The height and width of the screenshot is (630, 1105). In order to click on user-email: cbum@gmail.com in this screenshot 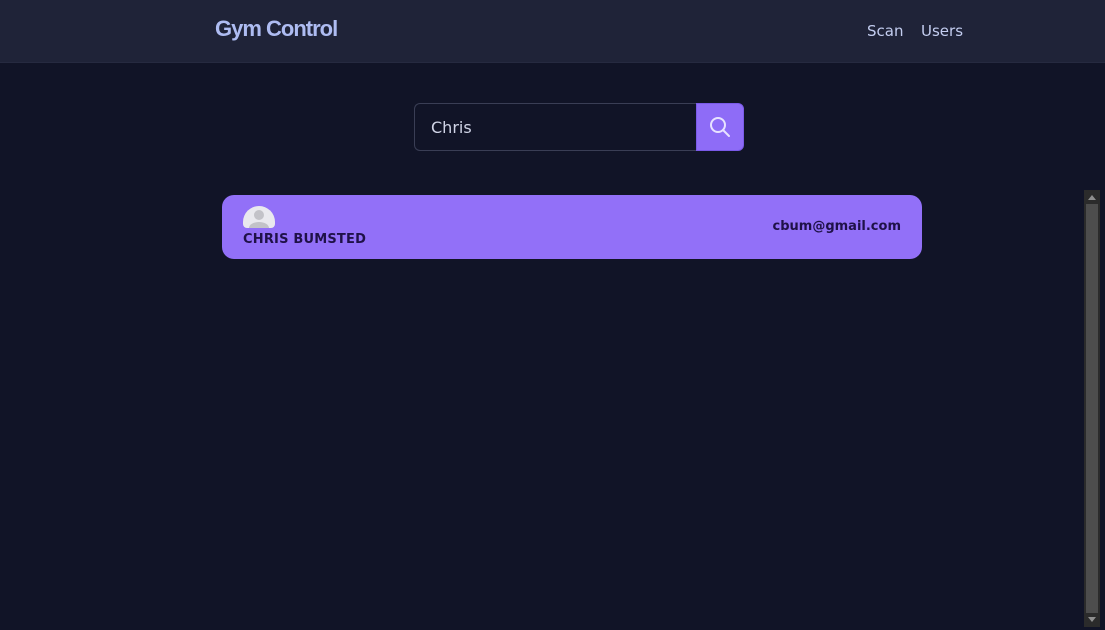, I will do `click(836, 226)`.